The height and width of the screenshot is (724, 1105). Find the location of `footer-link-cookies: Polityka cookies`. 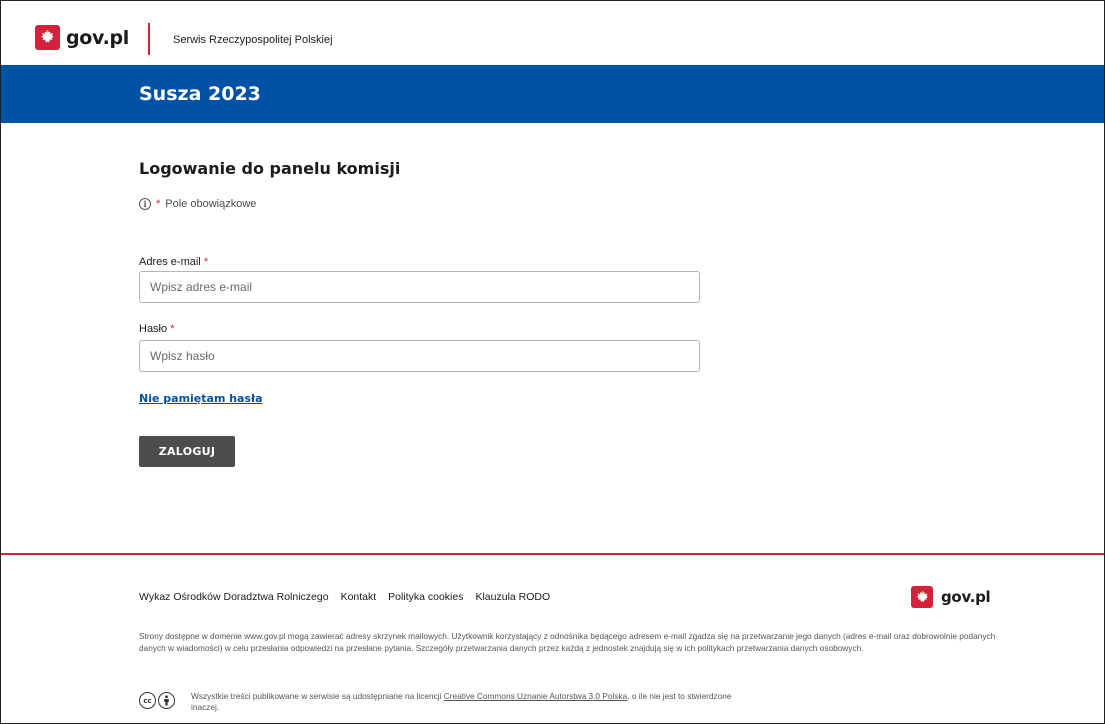

footer-link-cookies: Polityka cookies is located at coordinates (425, 597).